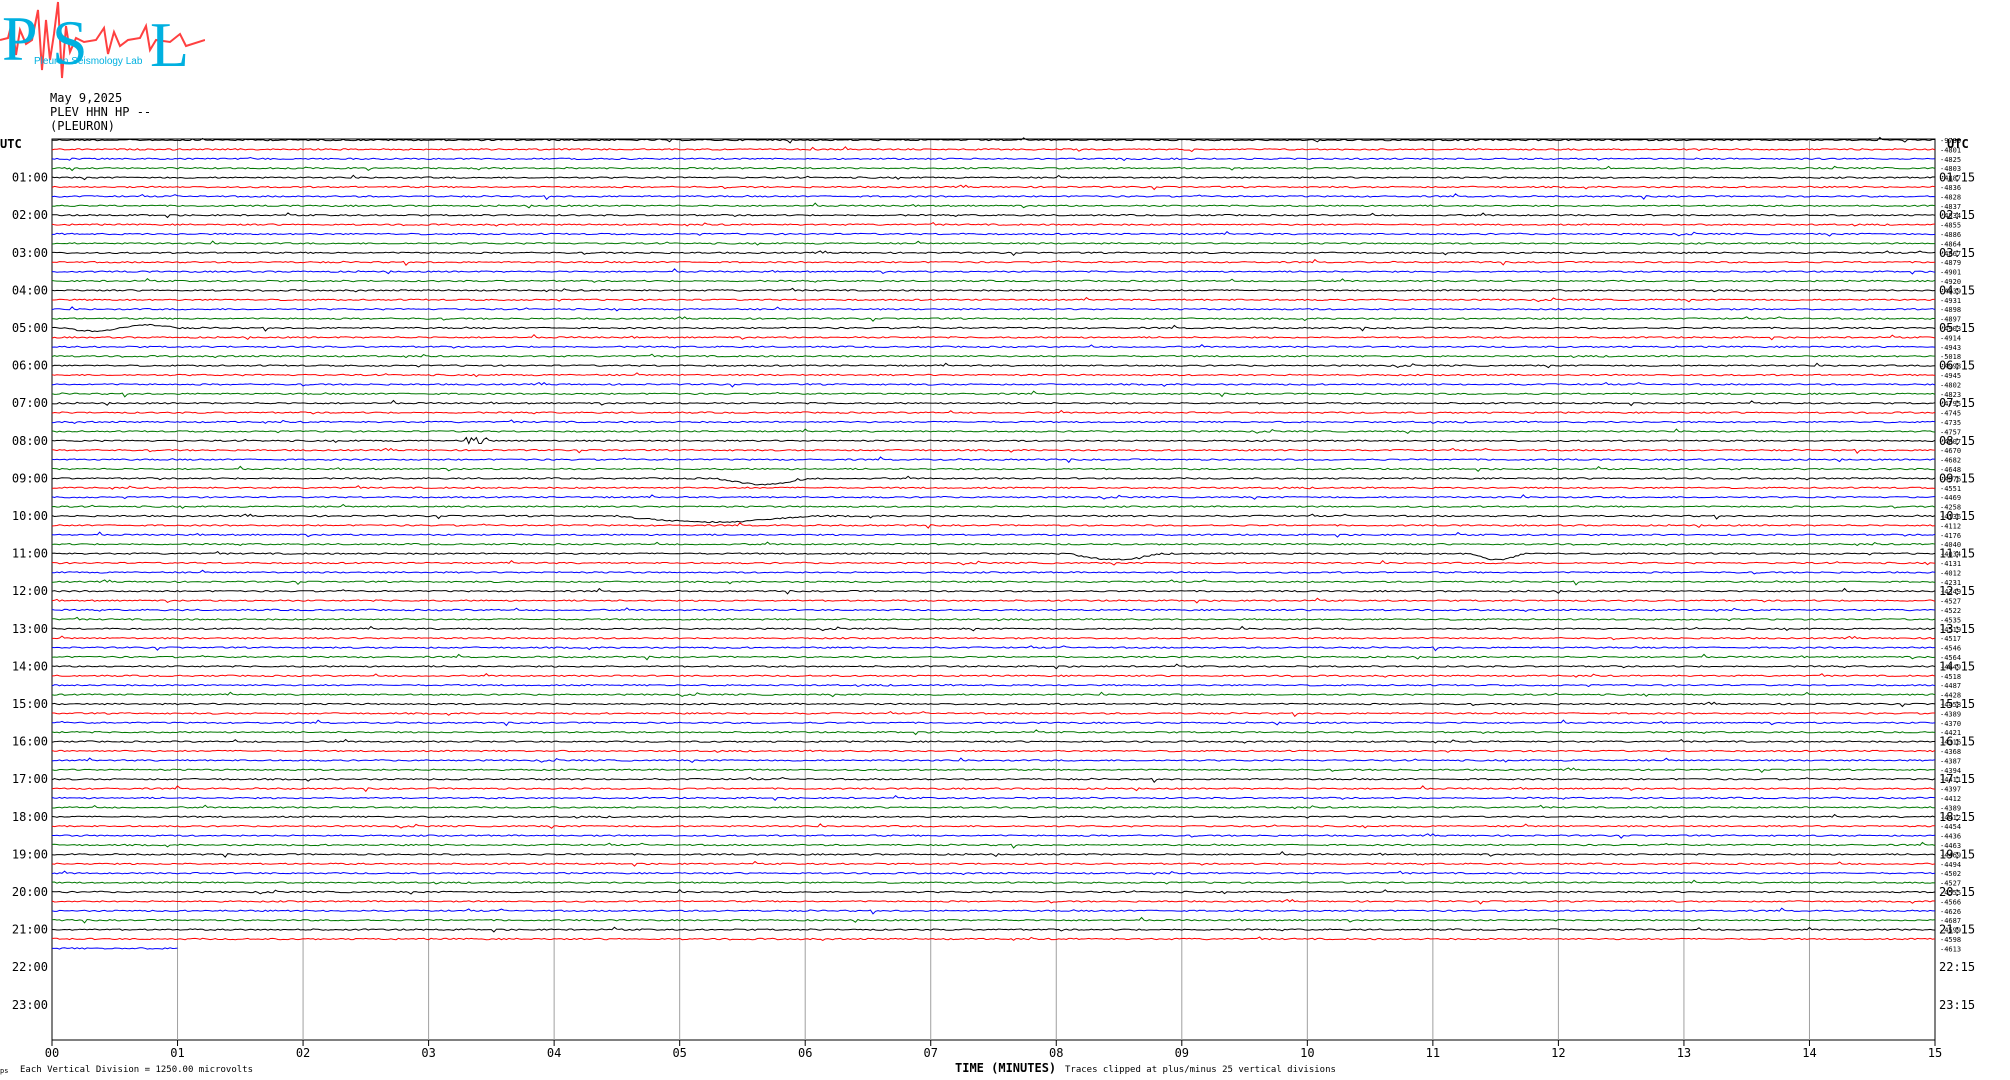 The image size is (2010, 1080). I want to click on left-hour-label: 11:00, so click(30, 554).